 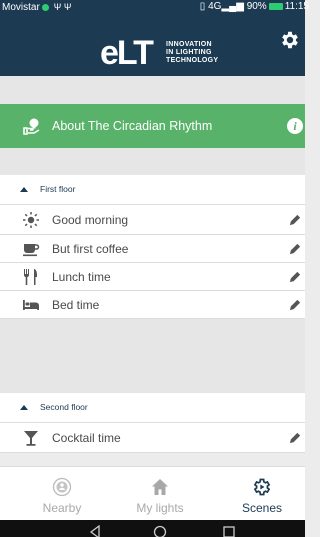 What do you see at coordinates (90, 249) in the screenshot?
I see `scene-label: But first coffee` at bounding box center [90, 249].